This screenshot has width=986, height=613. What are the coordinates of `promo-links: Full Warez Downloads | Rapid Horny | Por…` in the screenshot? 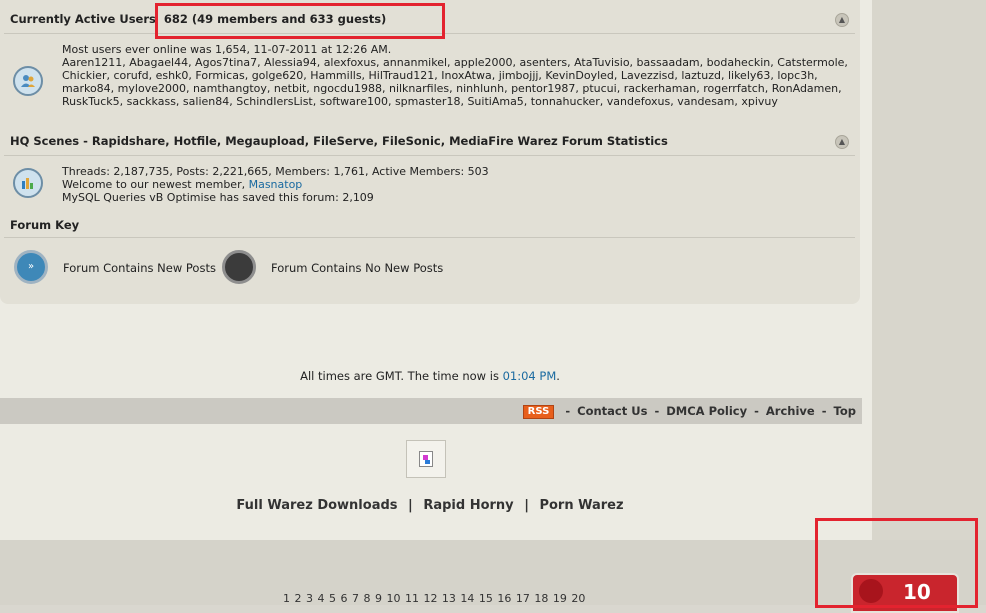 It's located at (430, 505).